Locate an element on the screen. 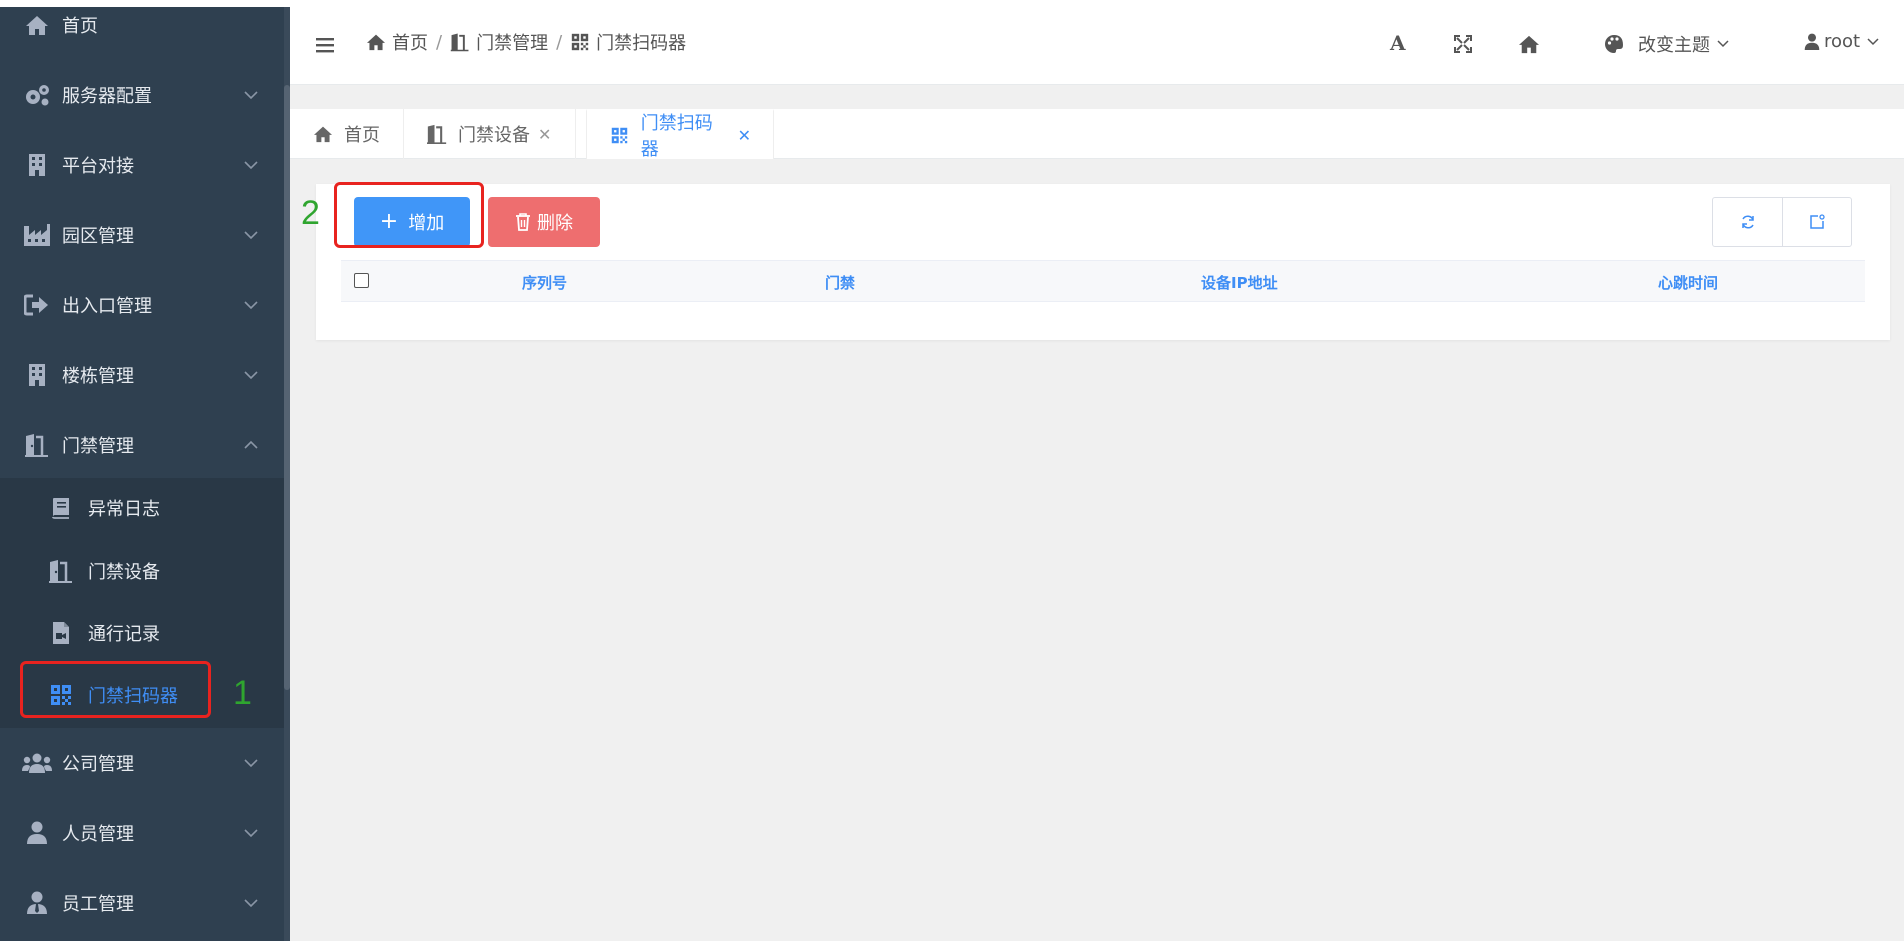 The width and height of the screenshot is (1904, 941). delete-button: 删除 is located at coordinates (544, 222).